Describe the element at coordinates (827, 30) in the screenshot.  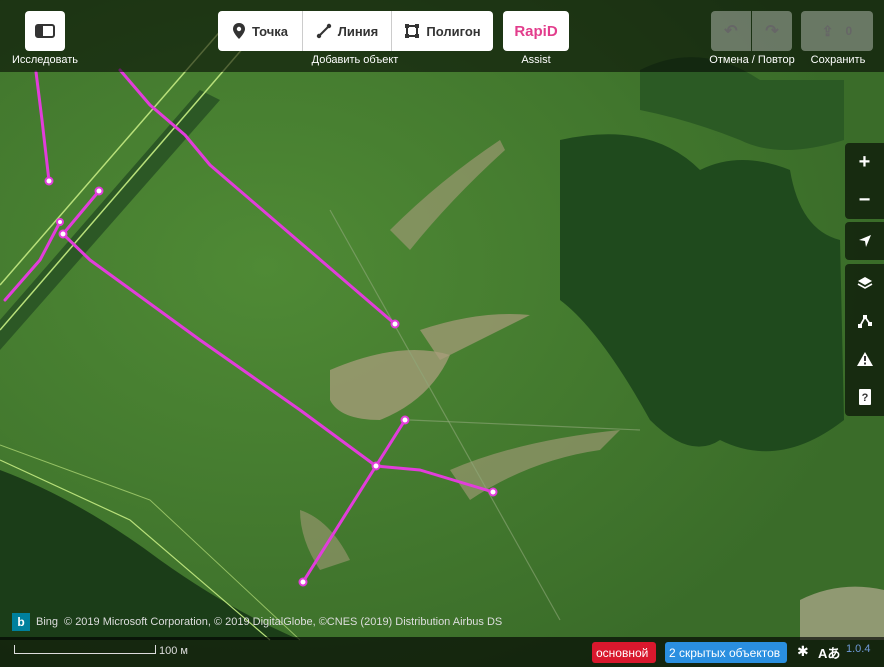
I see `upload-icon: ⇪` at that location.